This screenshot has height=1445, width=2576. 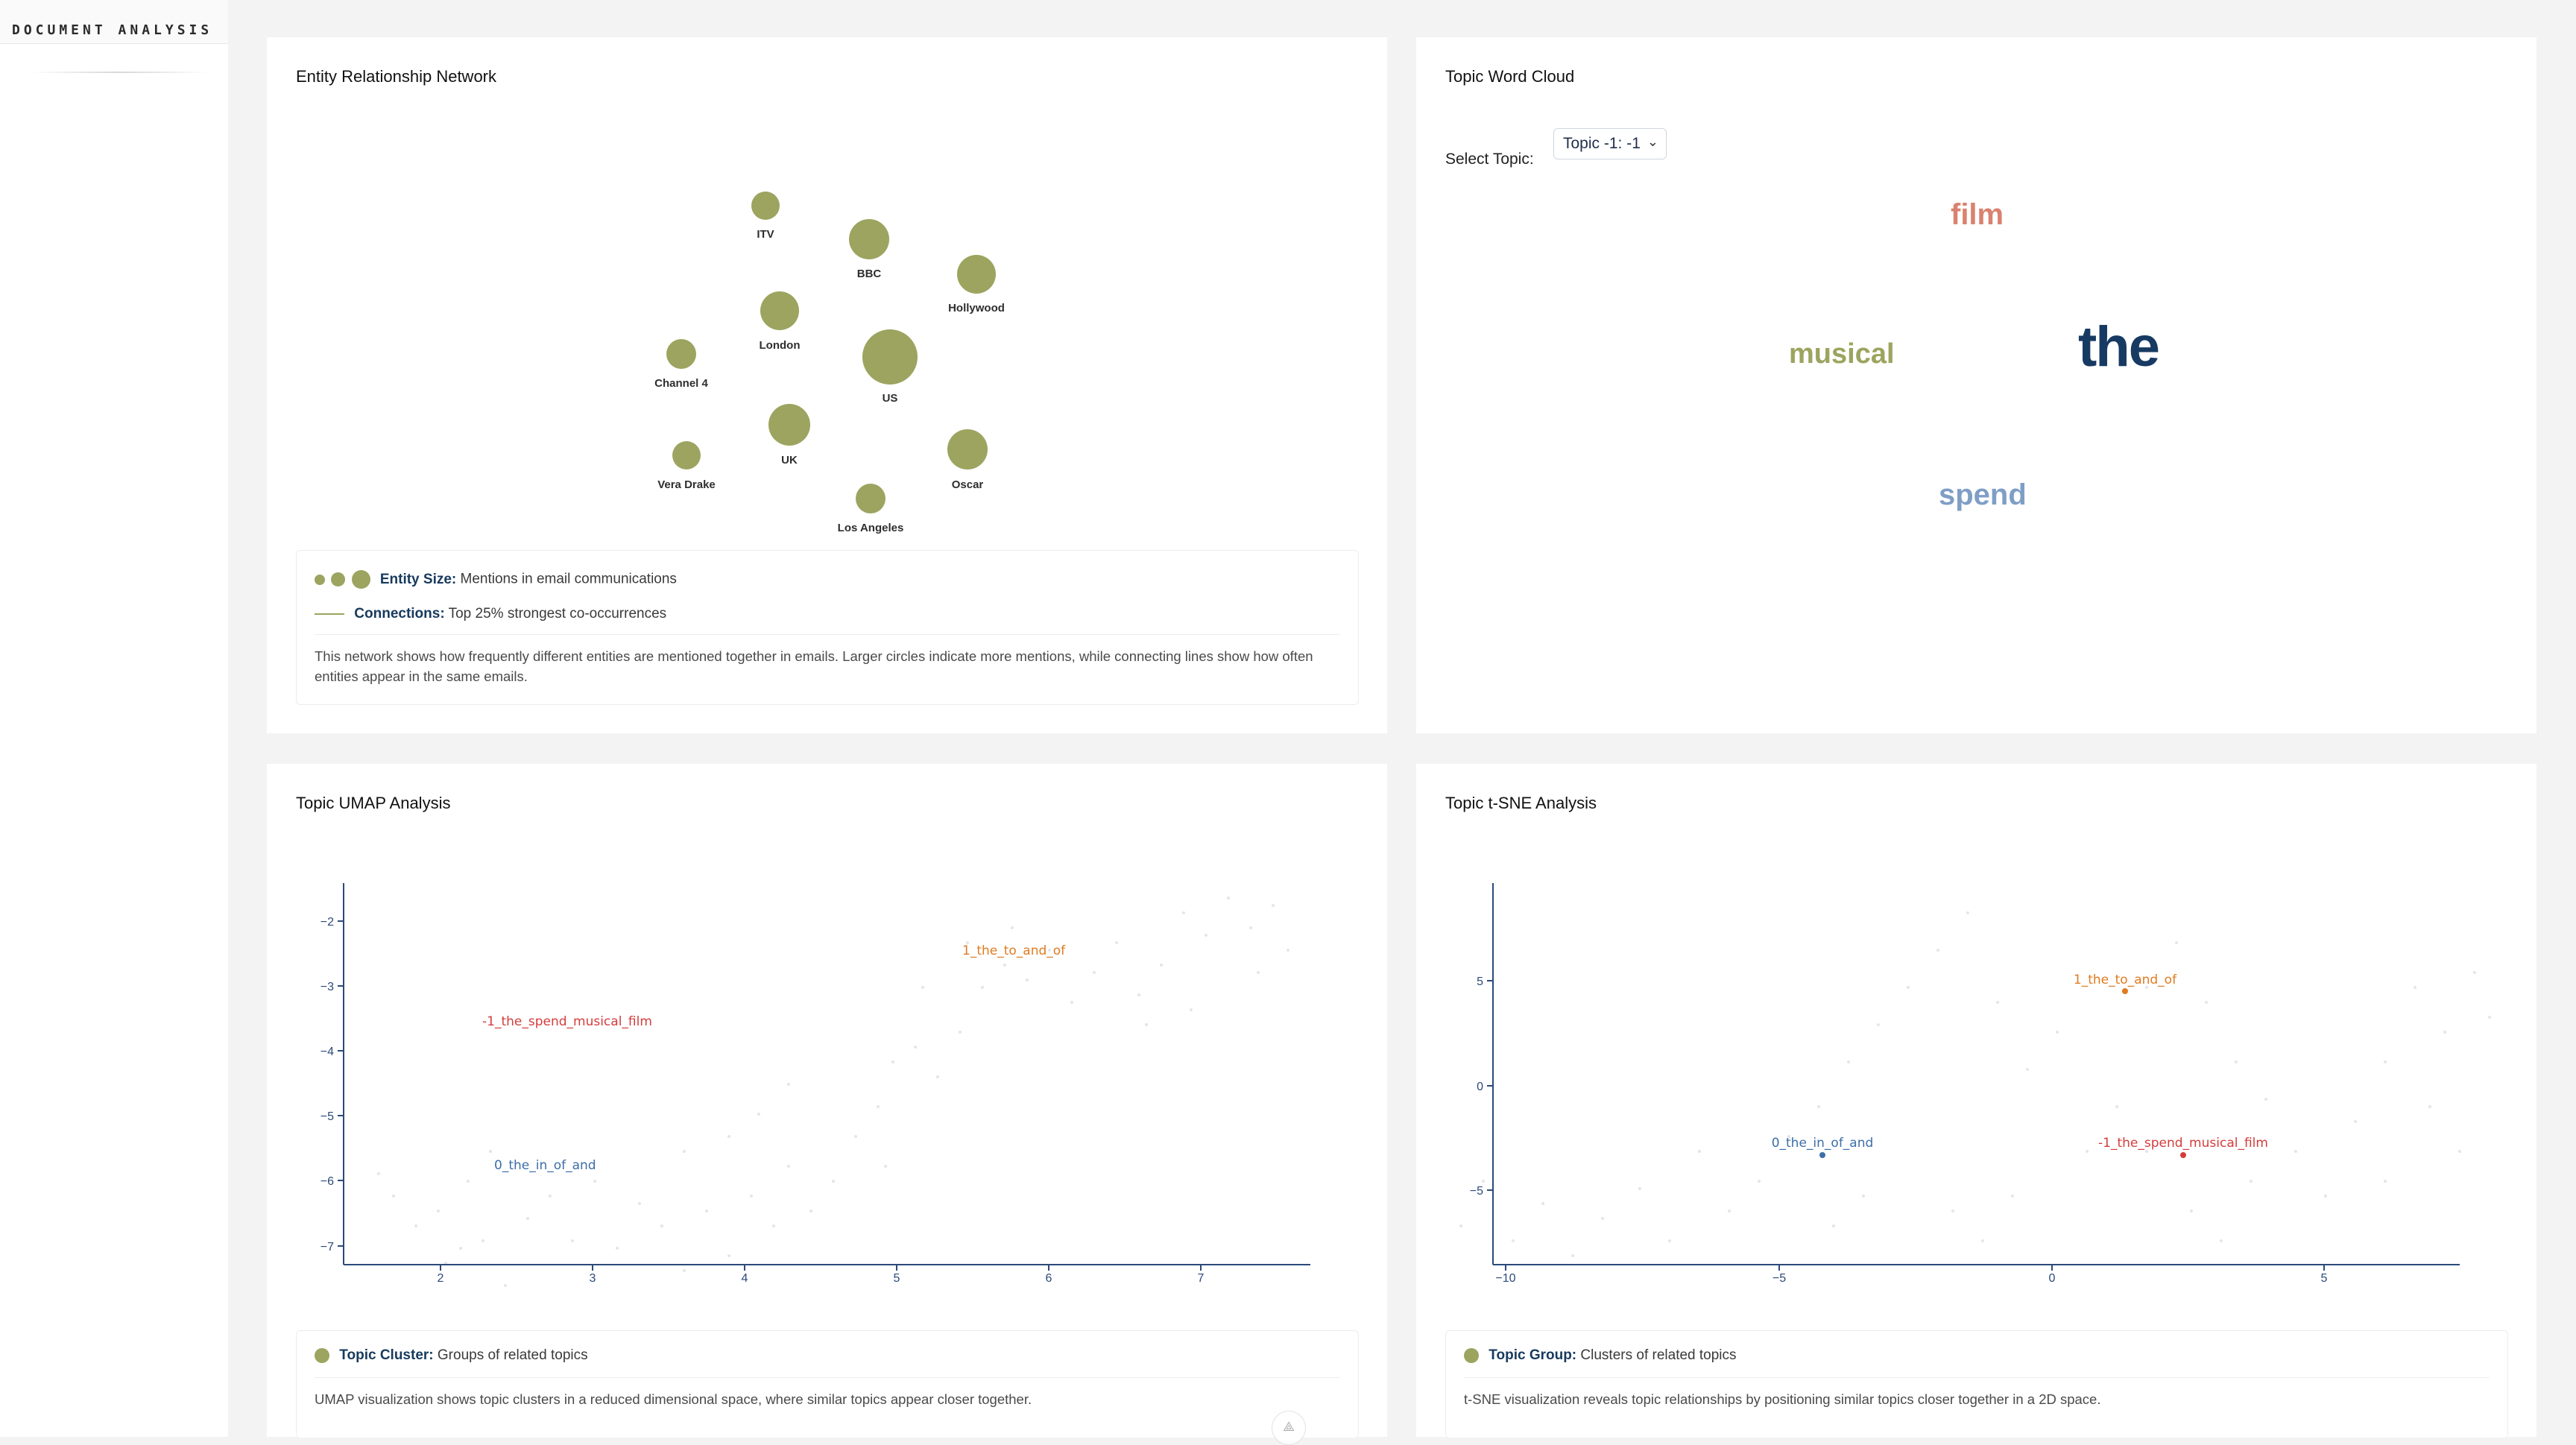 I want to click on x-tick-label: −10, so click(x=1505, y=1278).